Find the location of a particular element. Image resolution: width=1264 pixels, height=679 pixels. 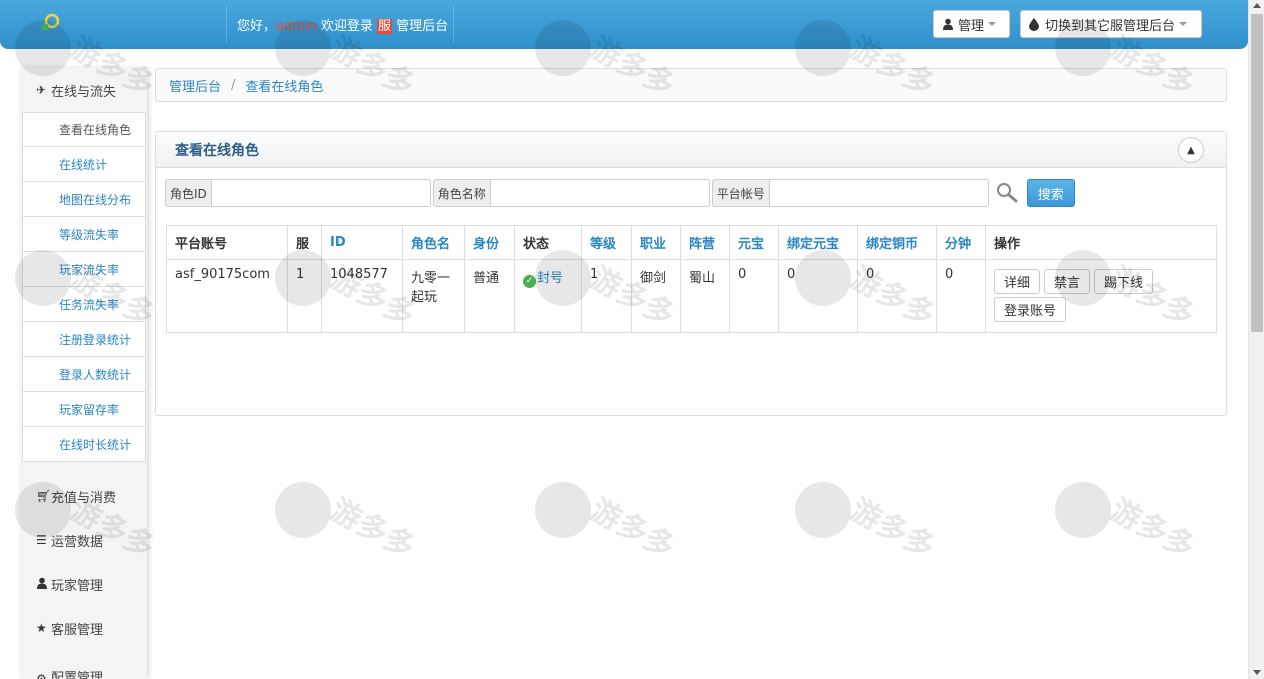

cell-platform-account: asf_90175com is located at coordinates (227, 296).